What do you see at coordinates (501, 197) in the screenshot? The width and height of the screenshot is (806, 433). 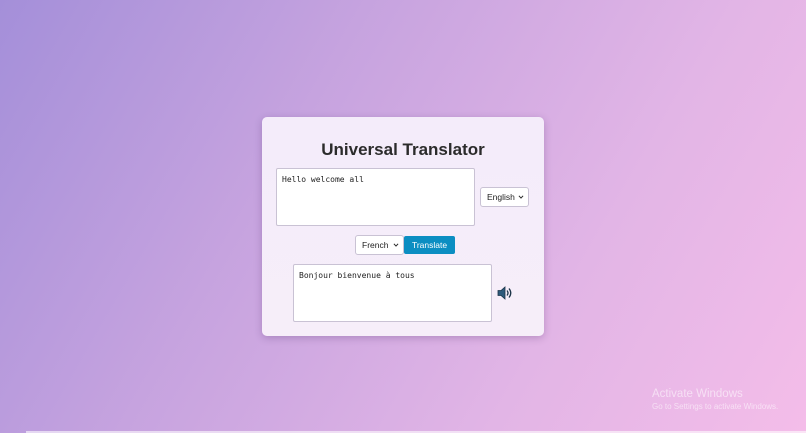 I see `source-language-value: English` at bounding box center [501, 197].